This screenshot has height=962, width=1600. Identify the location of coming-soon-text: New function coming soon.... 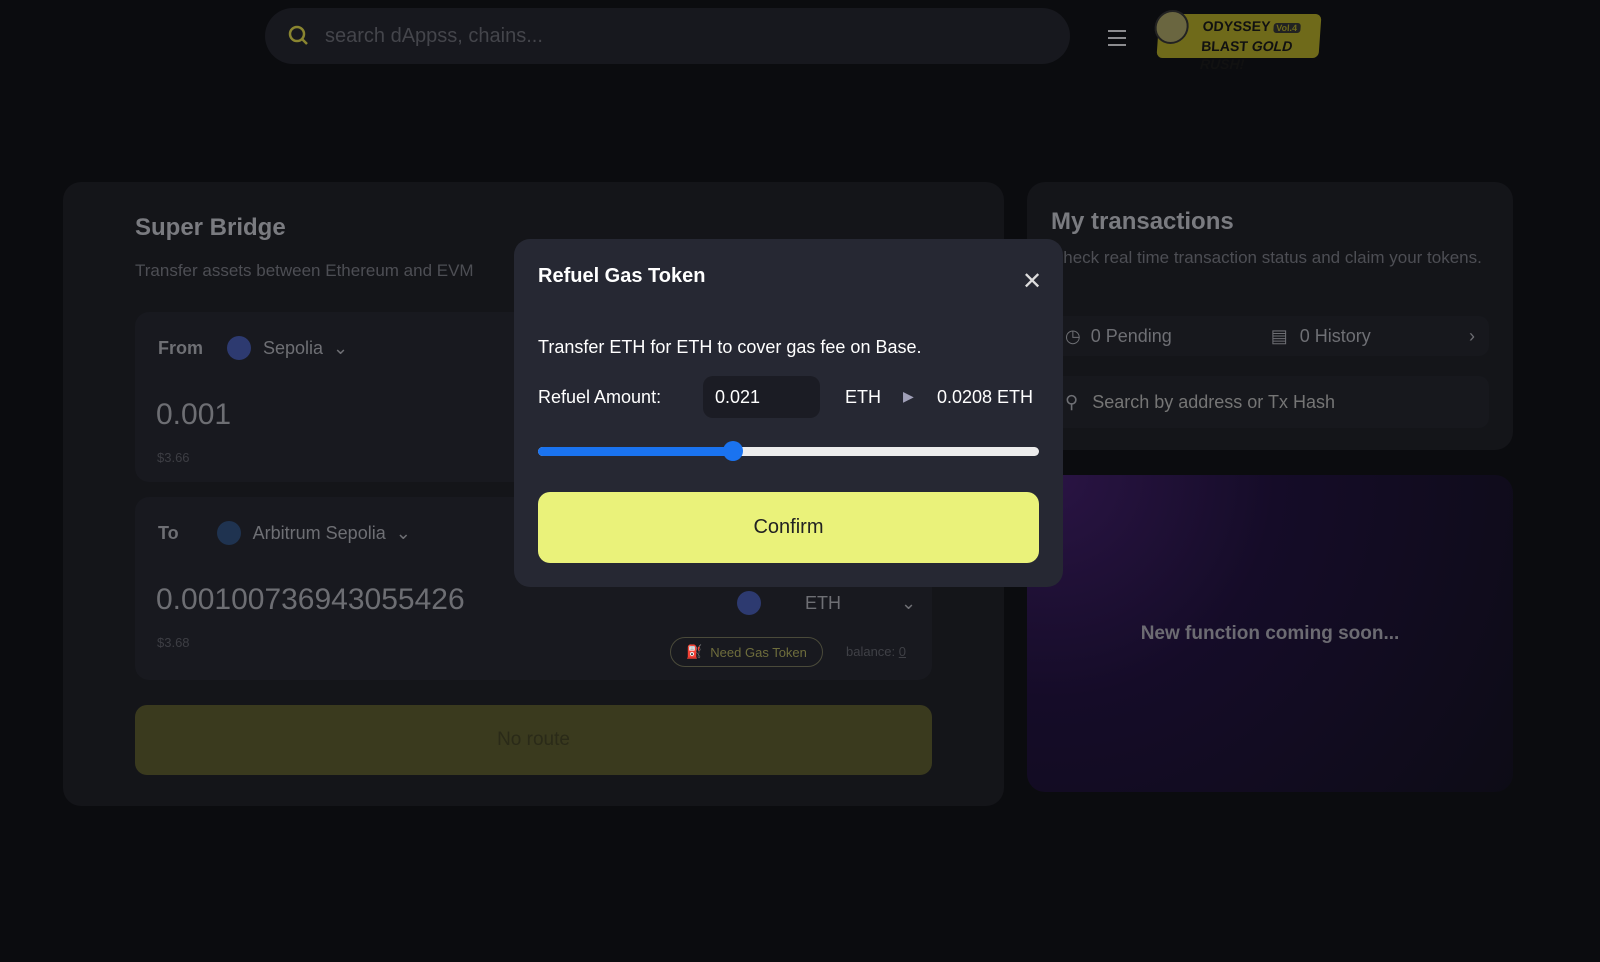
(1270, 633).